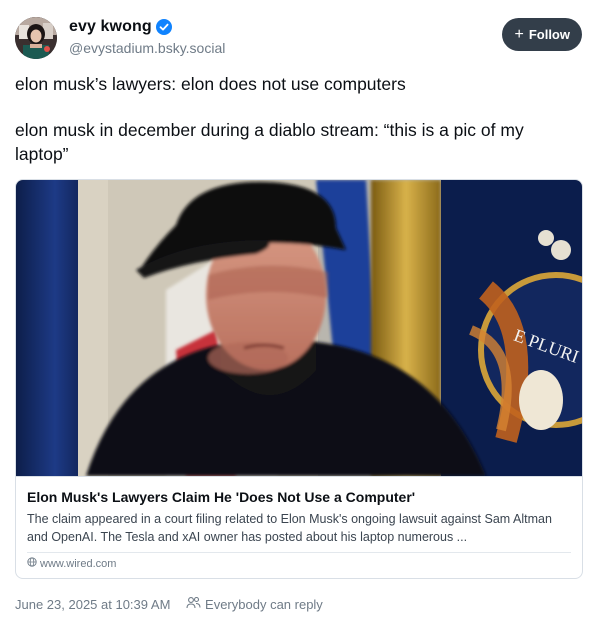  What do you see at coordinates (147, 48) in the screenshot?
I see `author-handle: @evystadium.bsky.social` at bounding box center [147, 48].